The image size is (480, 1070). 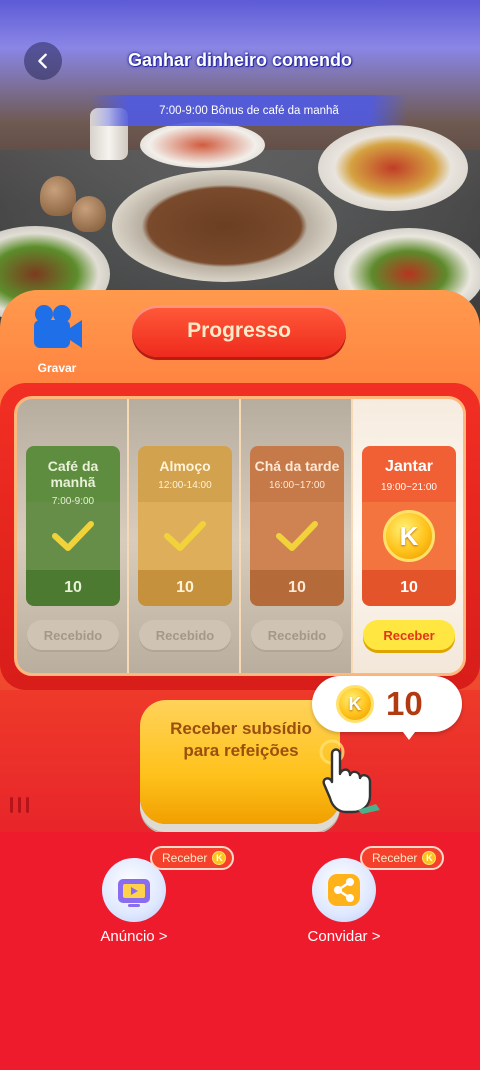 What do you see at coordinates (409, 635) in the screenshot?
I see `receive-button: Receber` at bounding box center [409, 635].